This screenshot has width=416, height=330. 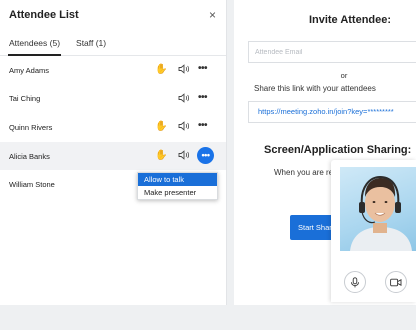 I want to click on video-tile, so click(x=373, y=231).